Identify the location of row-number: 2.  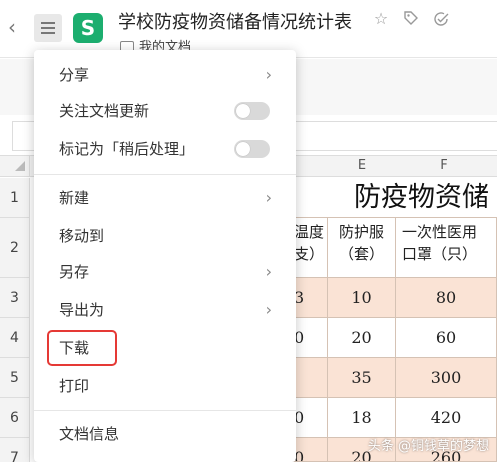
(15, 248).